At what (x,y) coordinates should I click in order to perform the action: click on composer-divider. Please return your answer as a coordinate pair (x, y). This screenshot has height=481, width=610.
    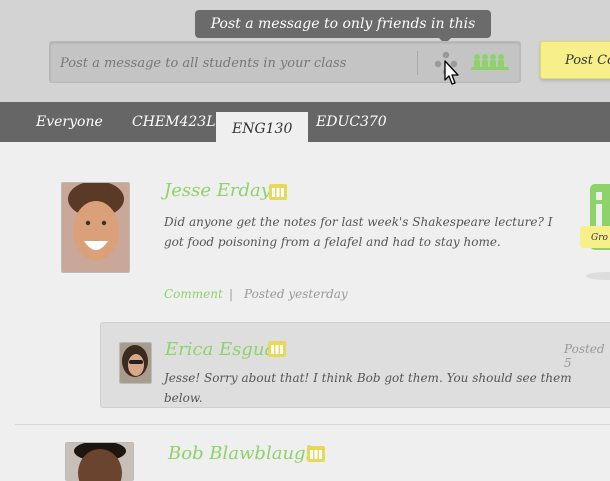
    Looking at the image, I should click on (417, 63).